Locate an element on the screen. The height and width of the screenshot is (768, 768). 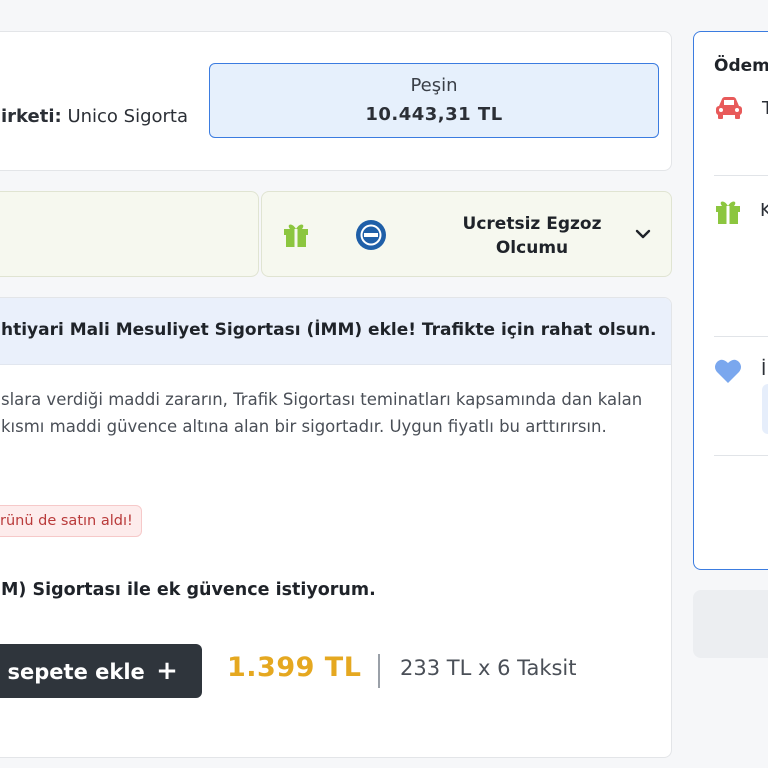
company-name: Unico Sigorta is located at coordinates (128, 116).